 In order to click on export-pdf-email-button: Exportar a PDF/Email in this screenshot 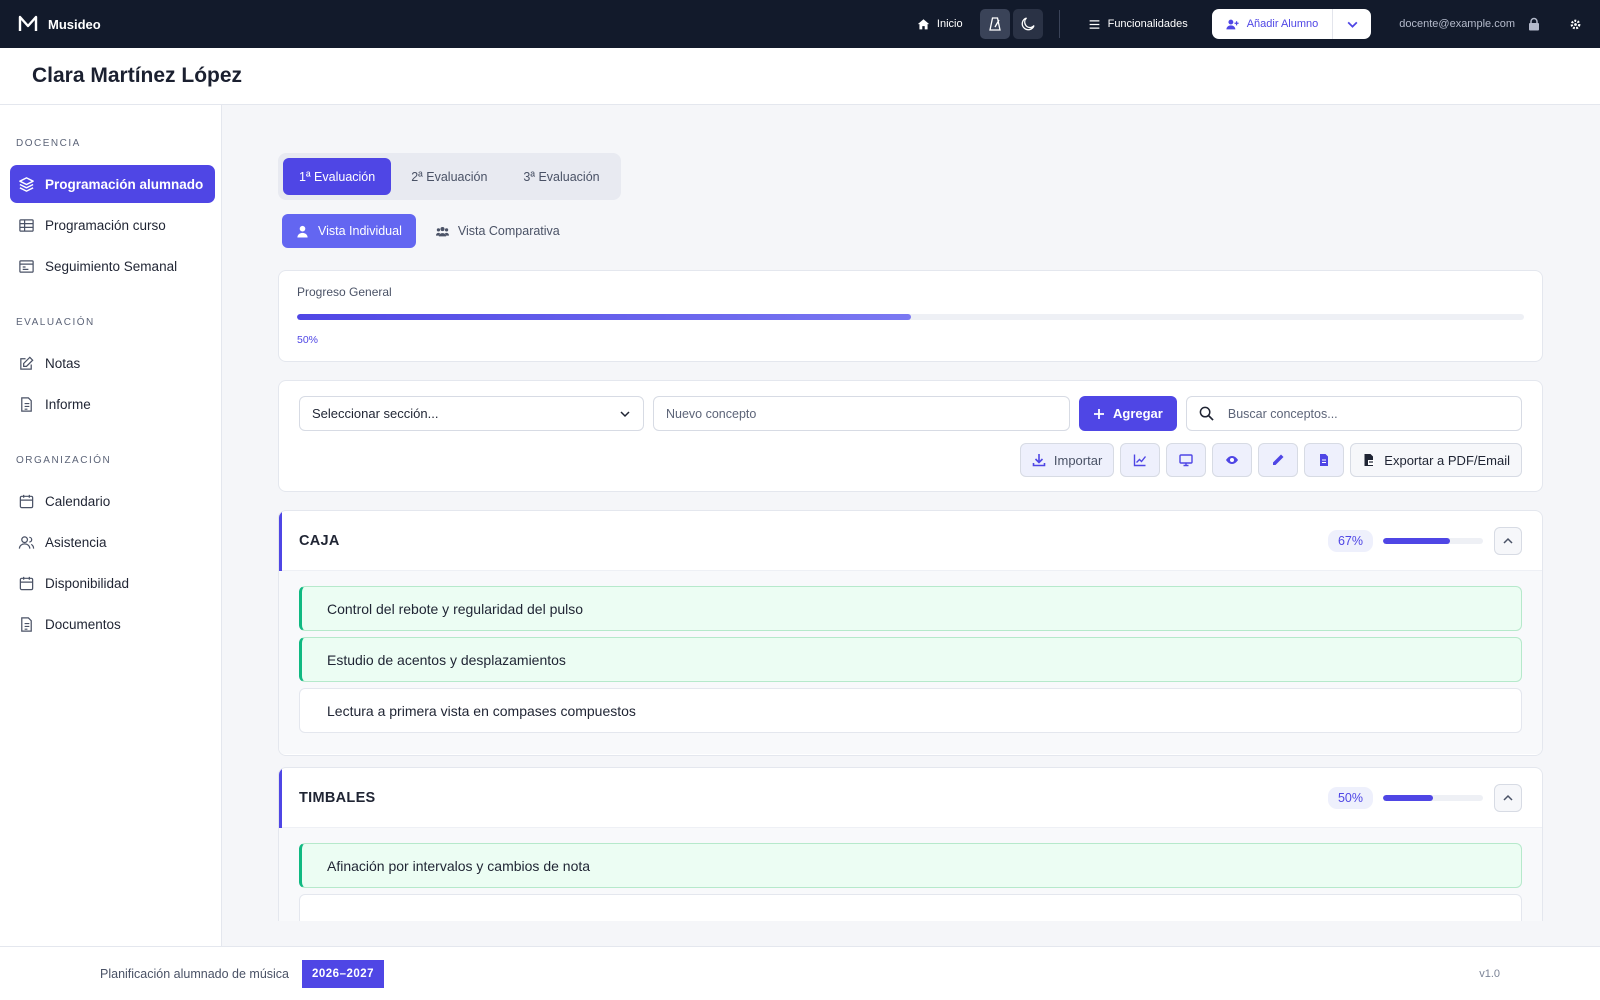, I will do `click(1436, 460)`.